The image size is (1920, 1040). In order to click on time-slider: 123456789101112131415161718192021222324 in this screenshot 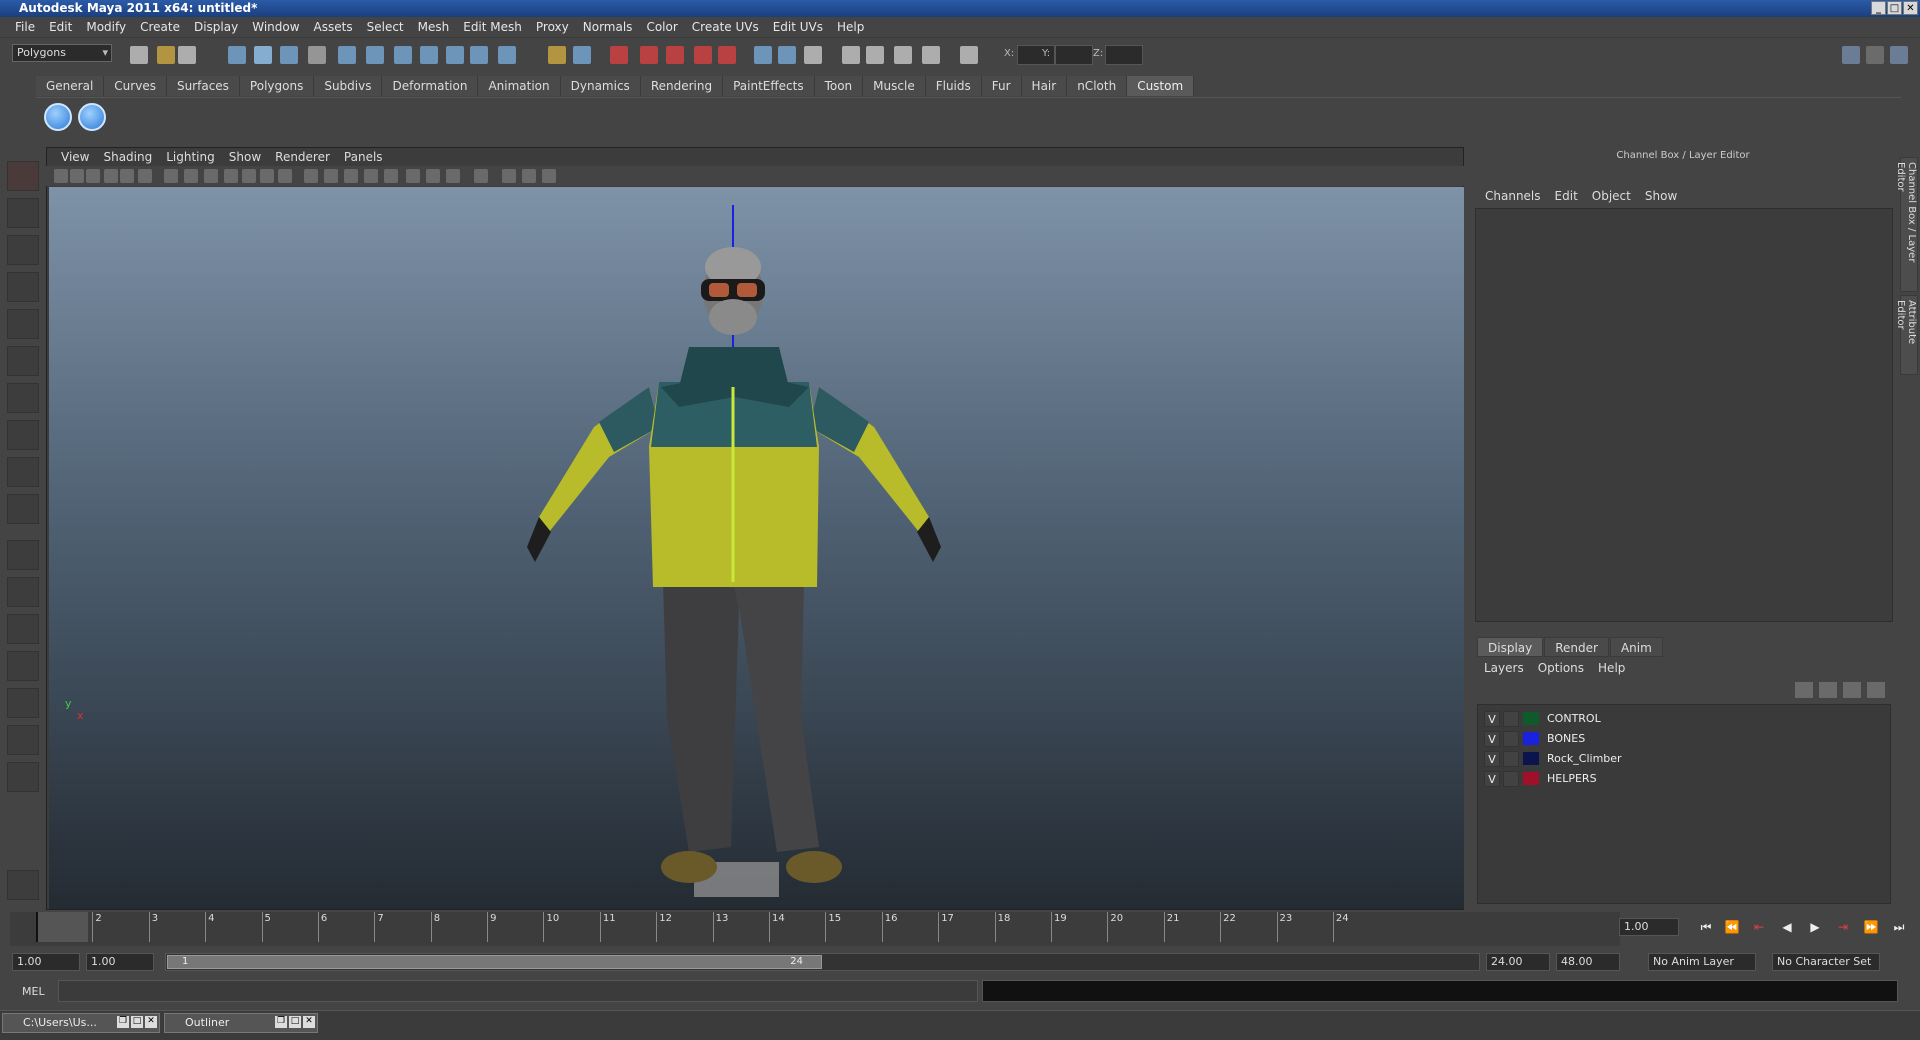, I will do `click(815, 929)`.